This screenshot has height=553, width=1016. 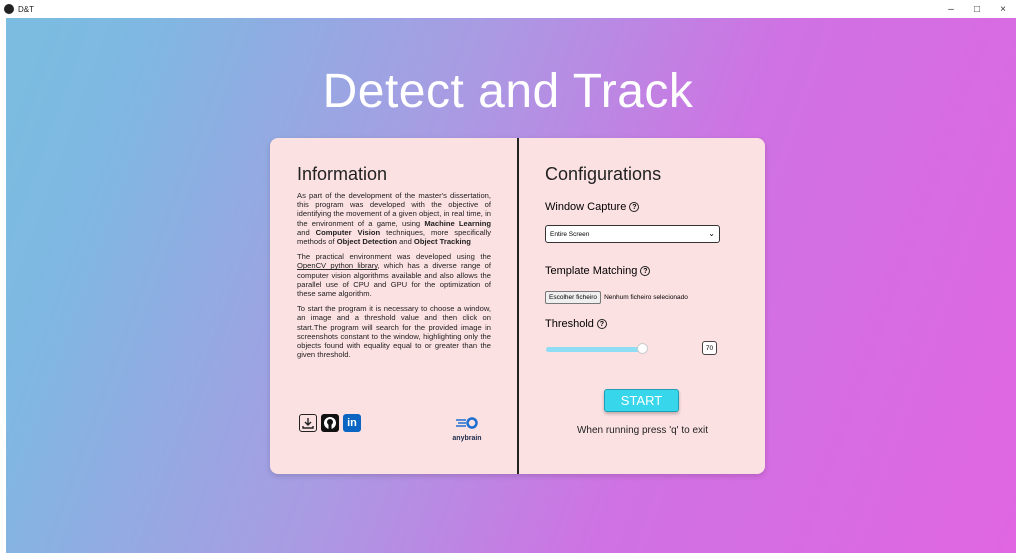 I want to click on threshold-slider-fill, so click(x=594, y=349).